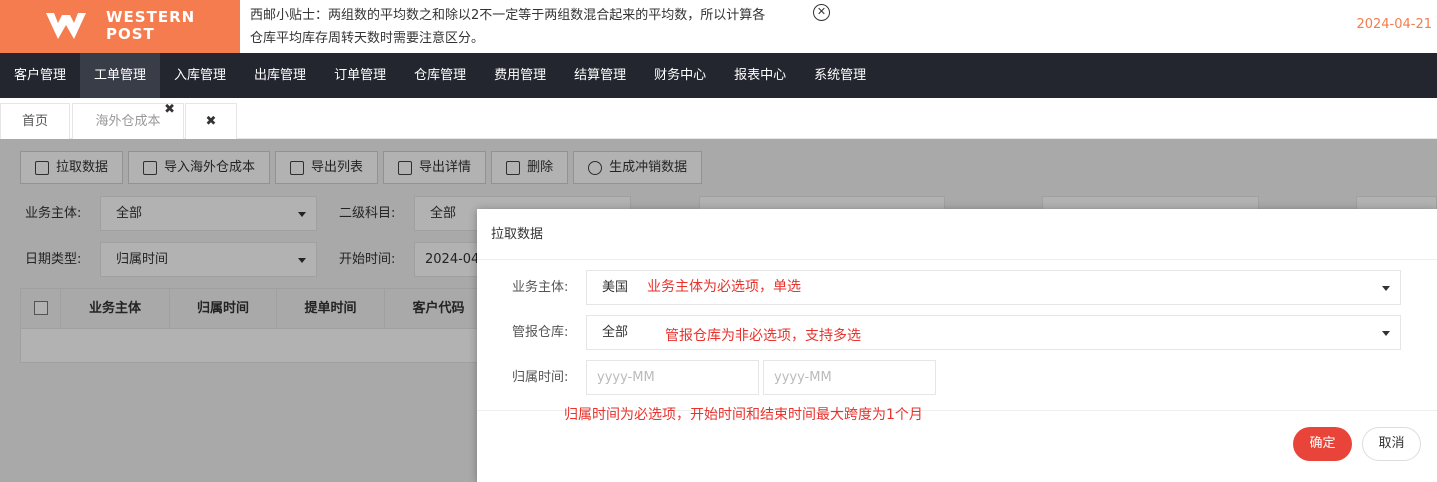 The height and width of the screenshot is (482, 1437). I want to click on nav-item-workorder: 工单管理, so click(120, 75).